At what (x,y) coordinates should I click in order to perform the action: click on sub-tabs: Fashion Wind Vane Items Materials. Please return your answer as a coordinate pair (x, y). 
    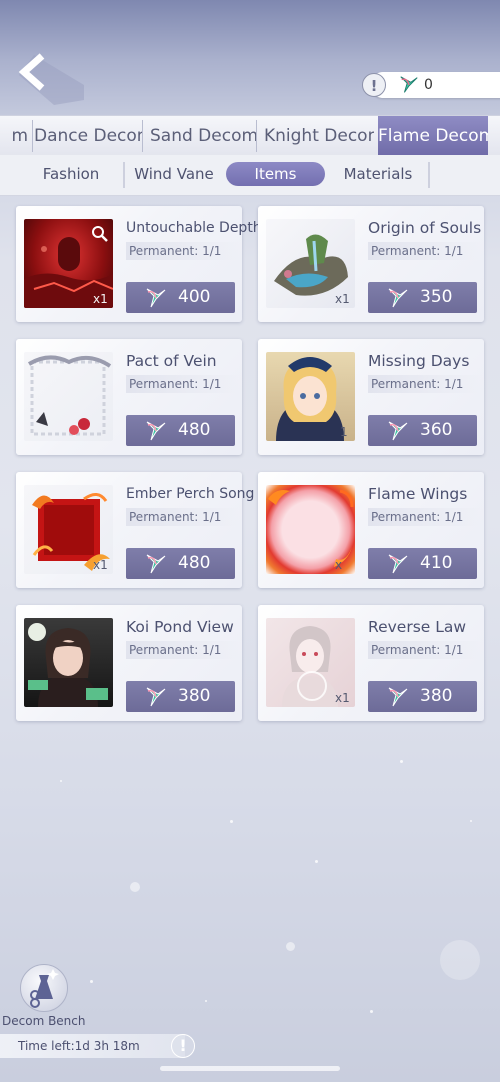
    Looking at the image, I should click on (250, 175).